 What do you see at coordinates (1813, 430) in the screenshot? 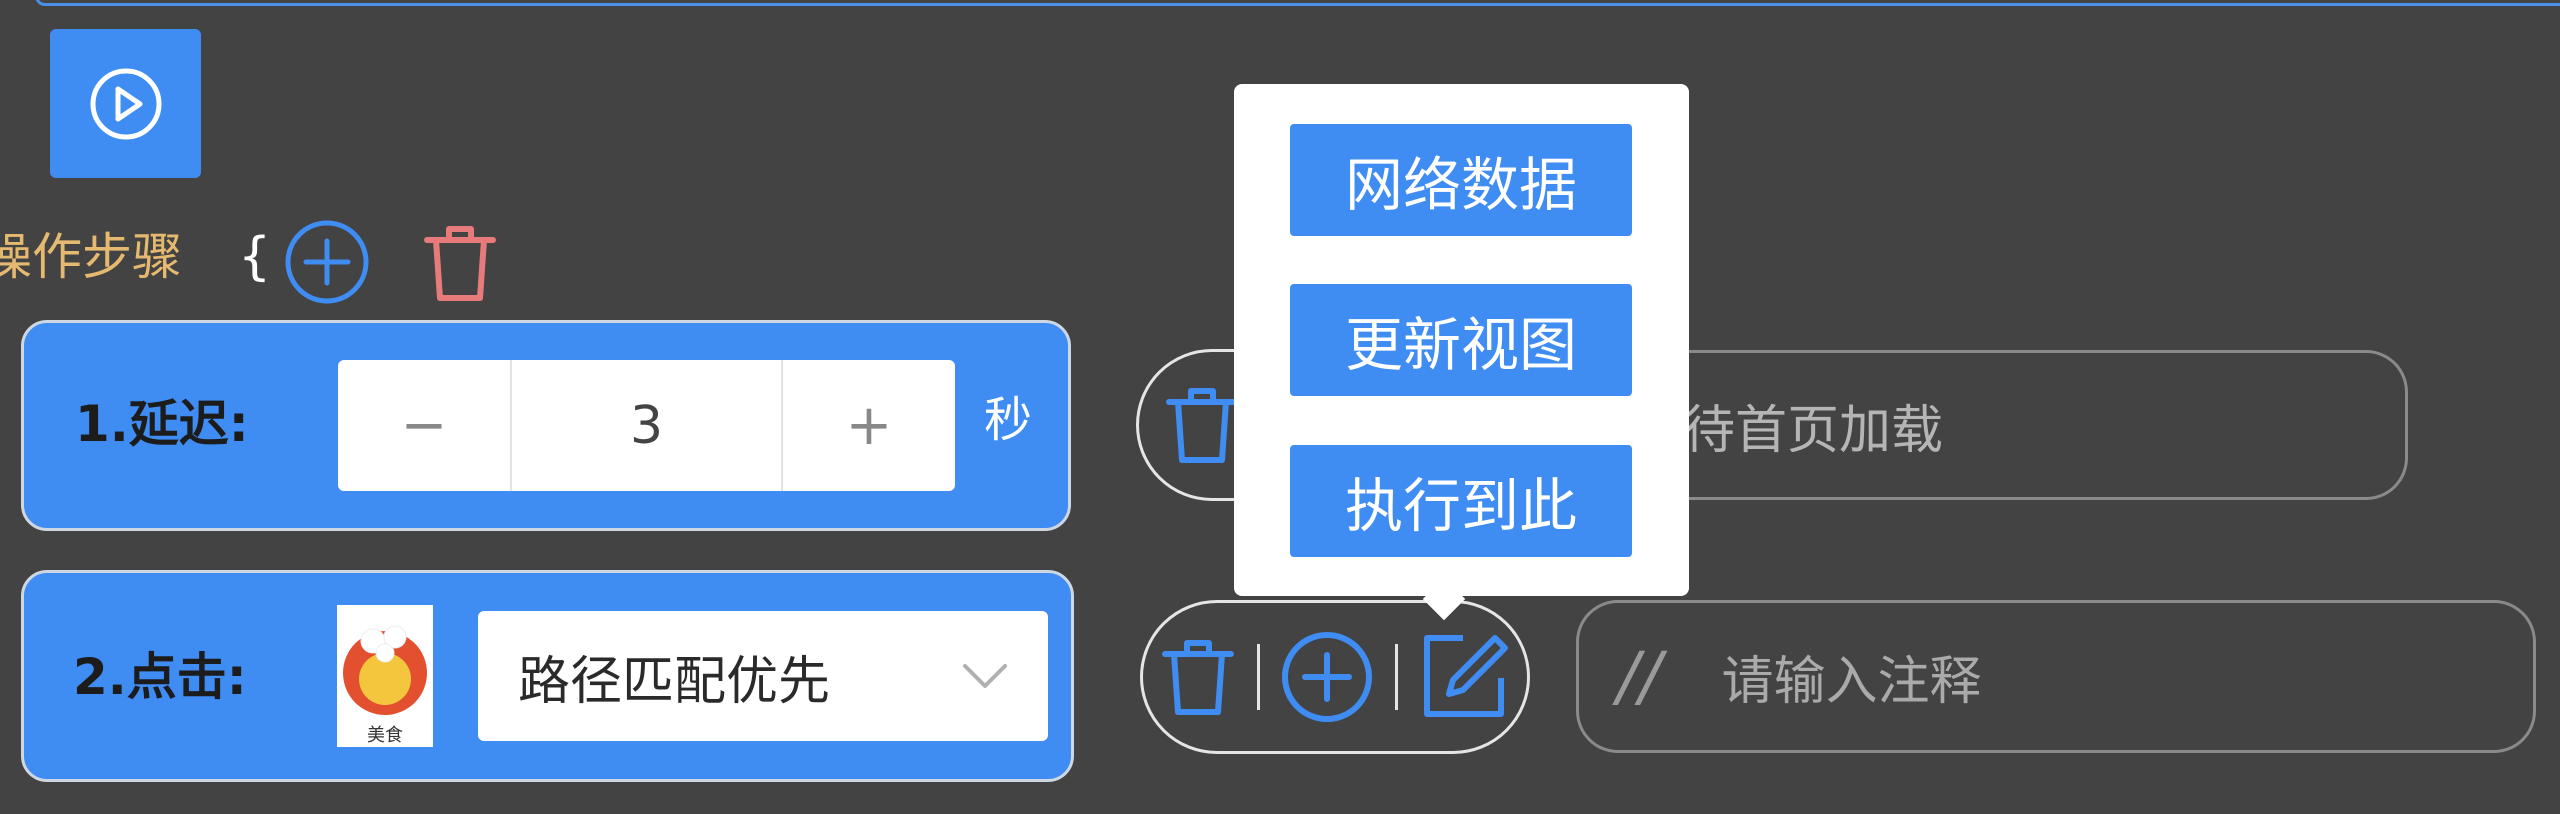
I see `note-text: 待首页加载` at bounding box center [1813, 430].